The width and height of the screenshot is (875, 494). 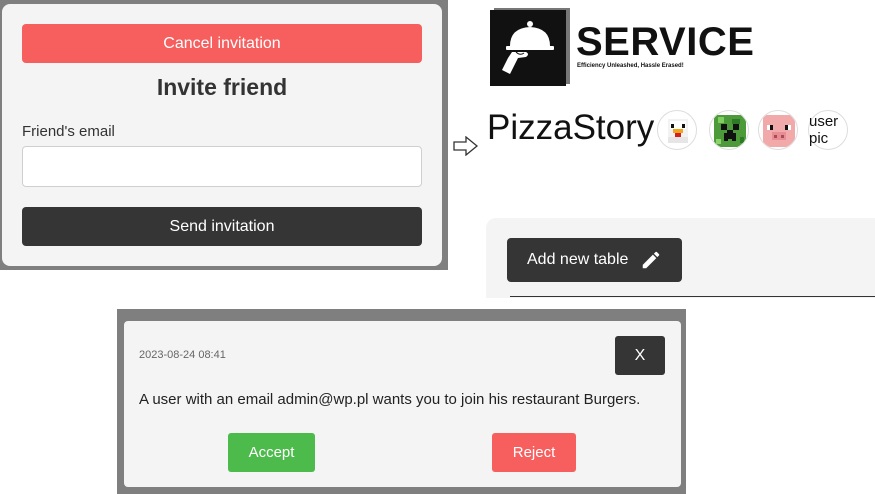 What do you see at coordinates (222, 43) in the screenshot?
I see `cancel-invitation-button: Cancel invitation` at bounding box center [222, 43].